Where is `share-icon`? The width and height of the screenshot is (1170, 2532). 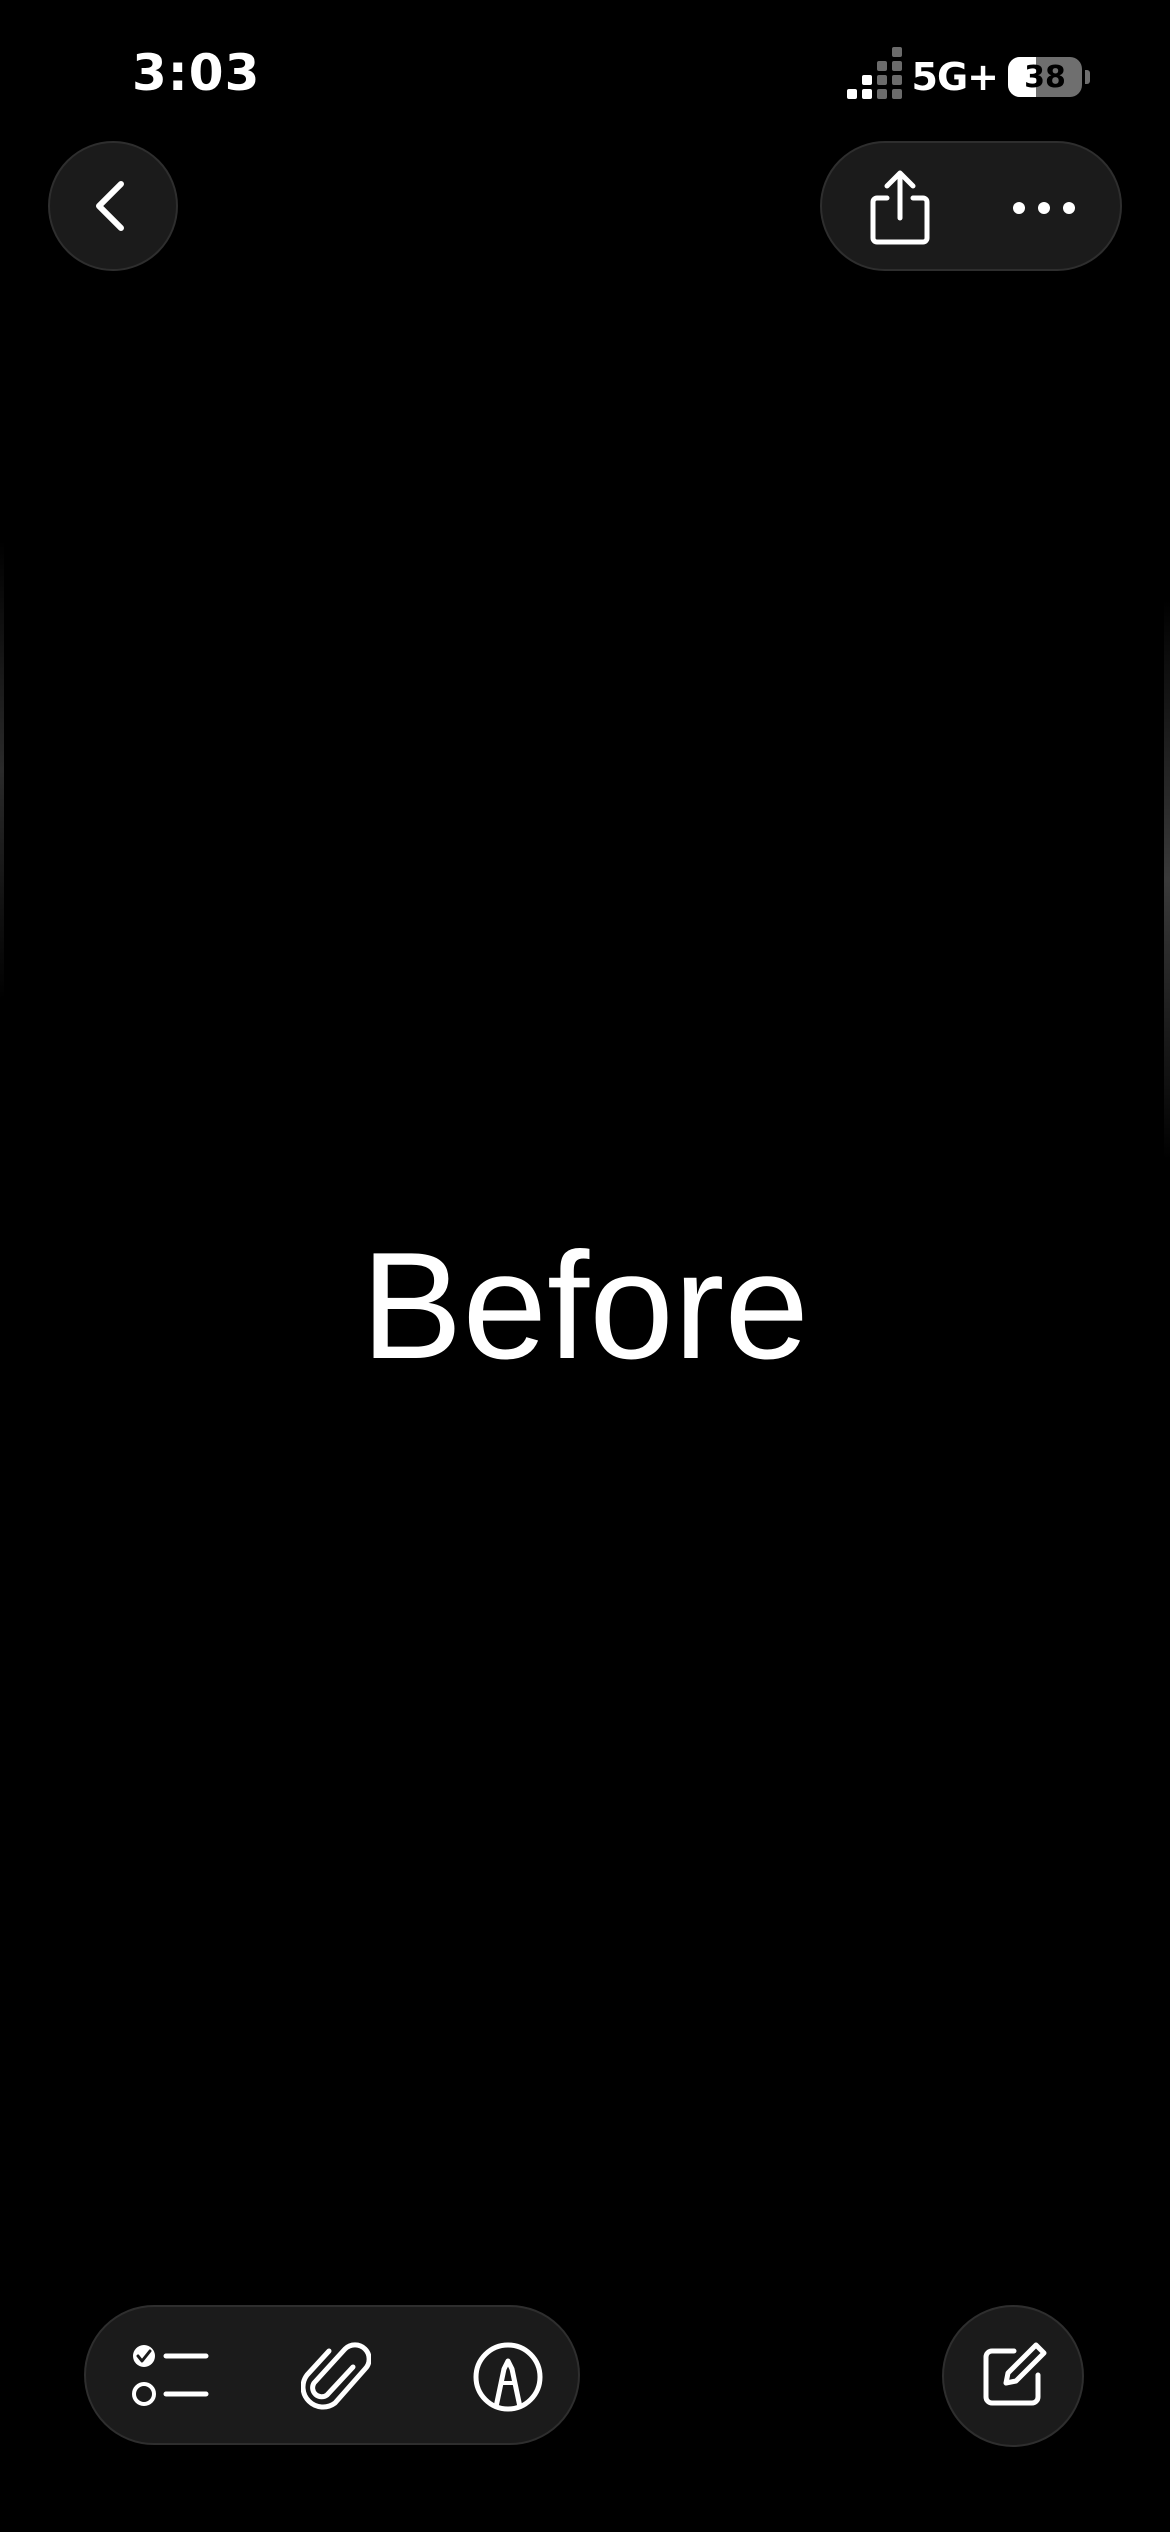 share-icon is located at coordinates (900, 207).